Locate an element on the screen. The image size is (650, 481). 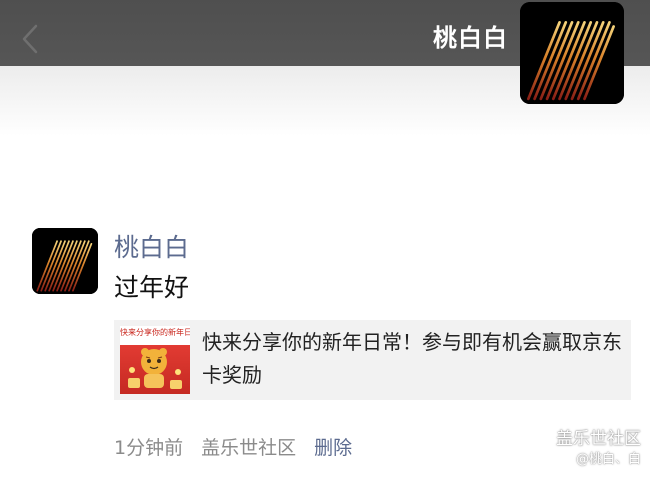
chevron-left-icon is located at coordinates (30, 39).